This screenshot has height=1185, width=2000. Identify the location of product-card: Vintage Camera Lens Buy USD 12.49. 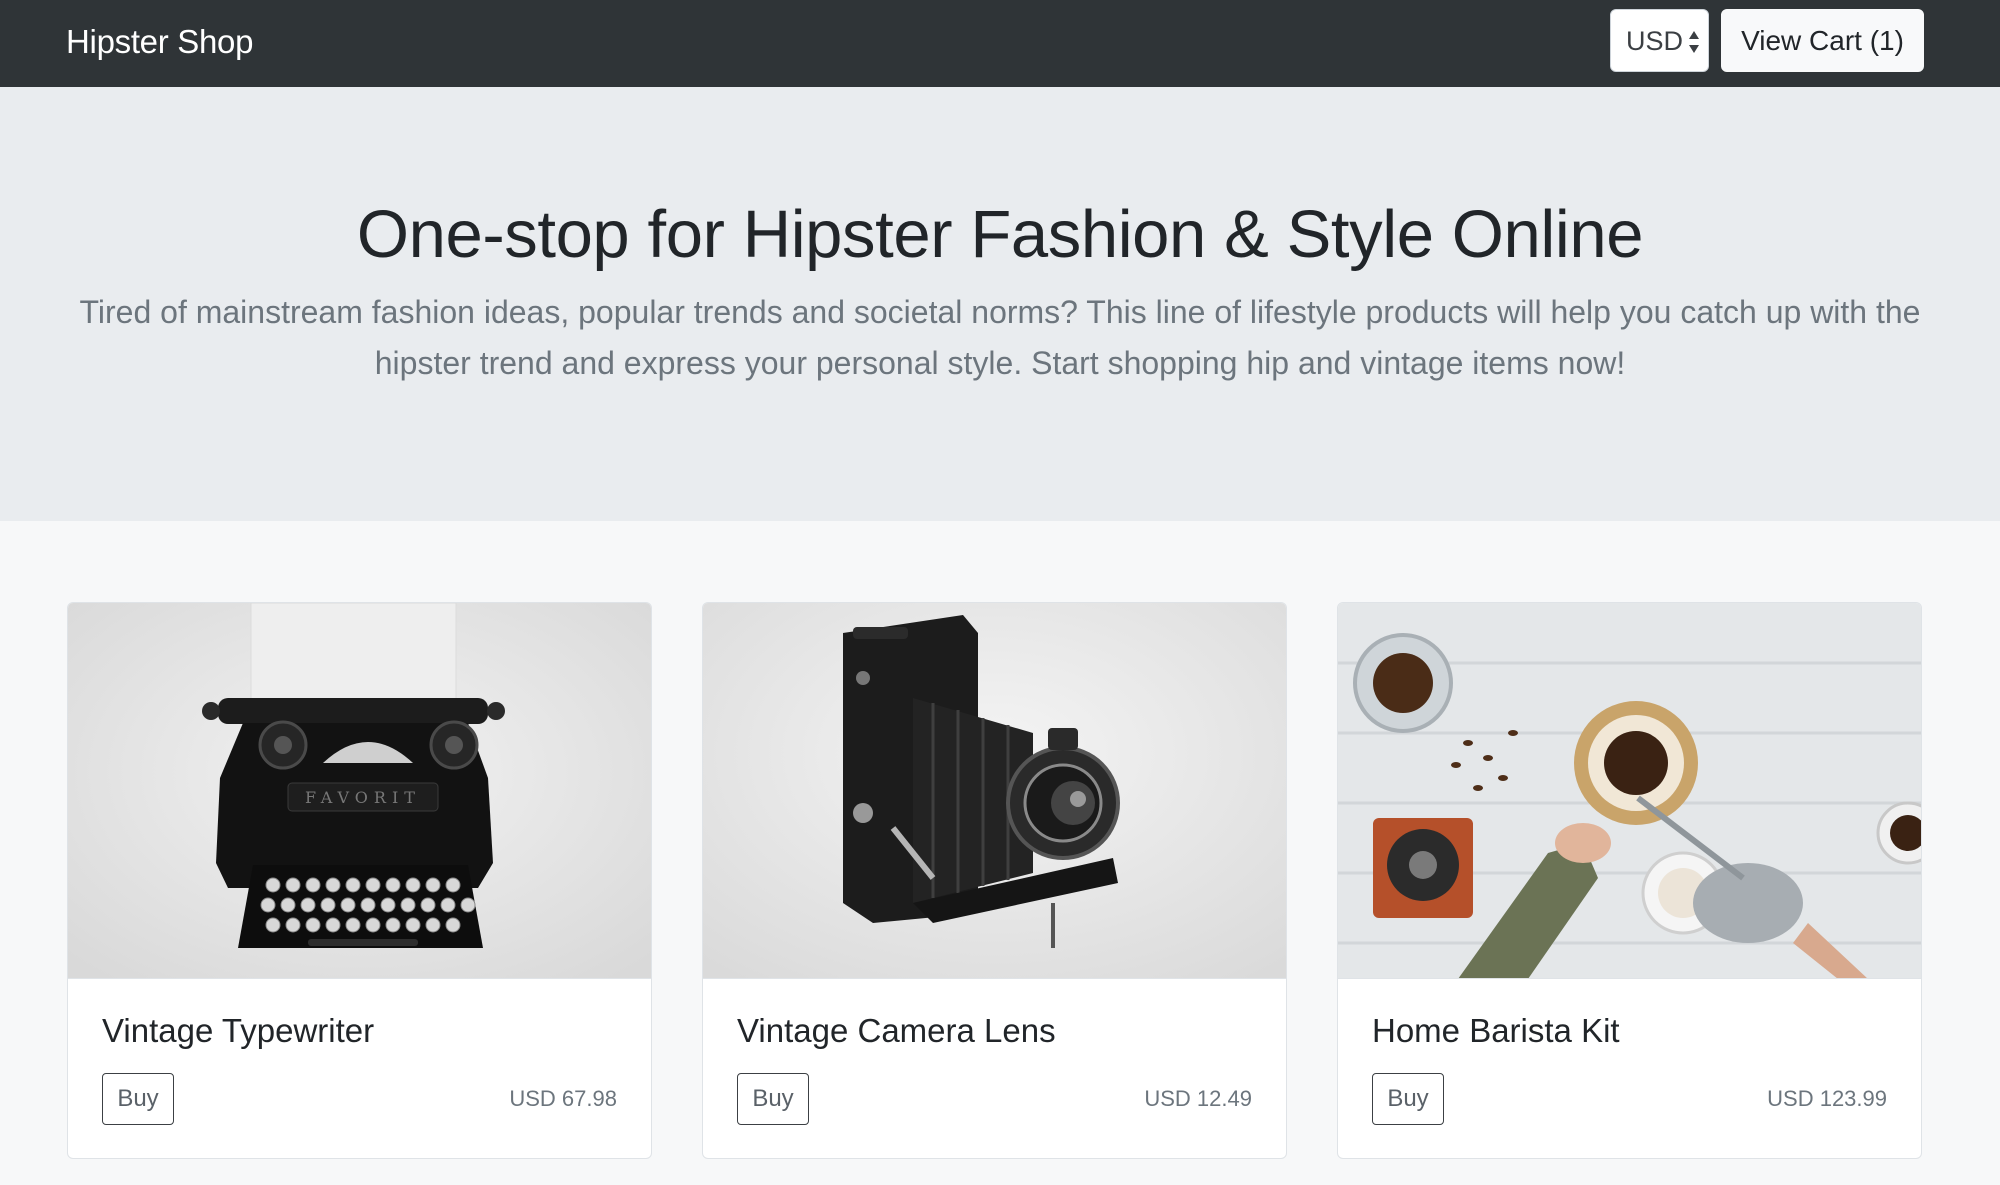
(994, 880).